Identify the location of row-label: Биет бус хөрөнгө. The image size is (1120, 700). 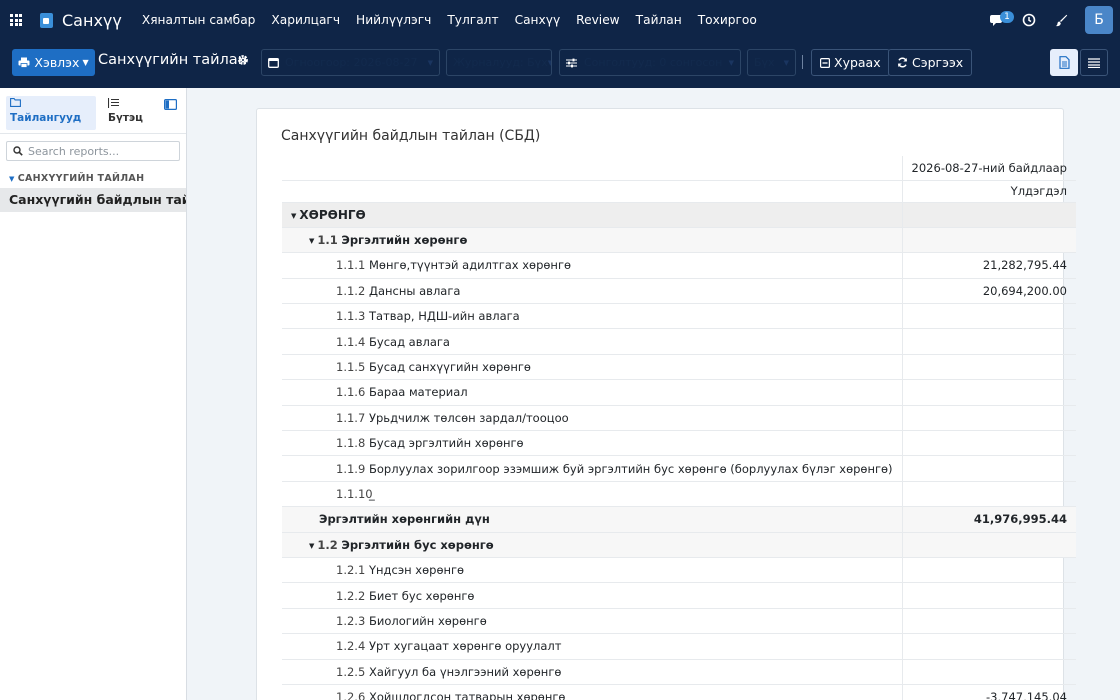
(422, 595).